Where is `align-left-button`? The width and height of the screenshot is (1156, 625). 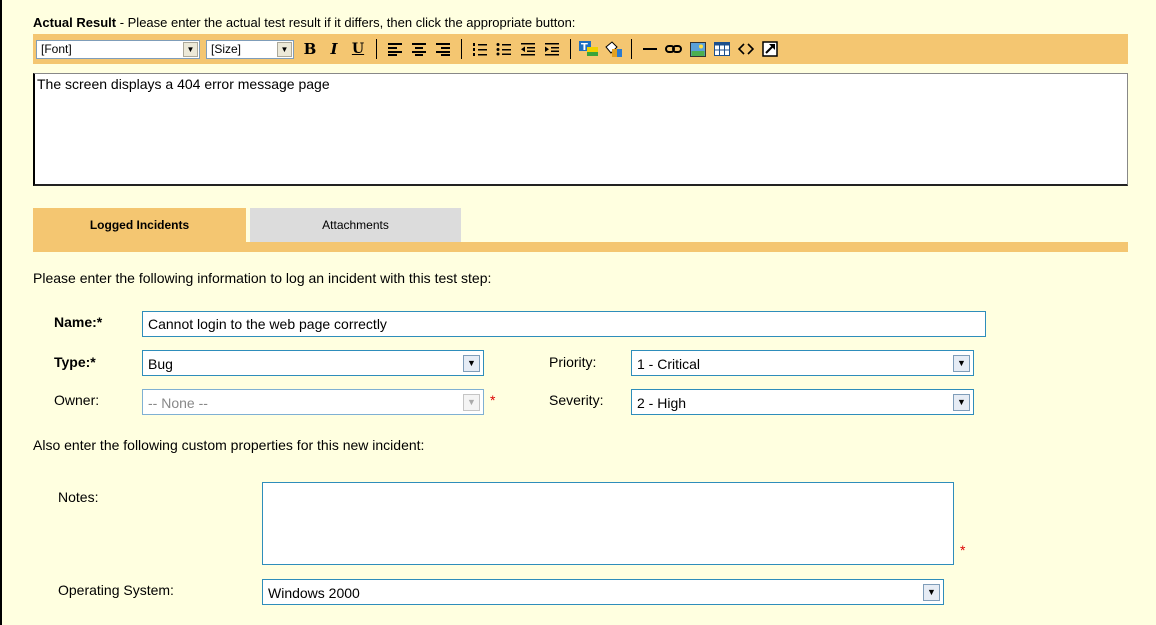 align-left-button is located at coordinates (395, 49).